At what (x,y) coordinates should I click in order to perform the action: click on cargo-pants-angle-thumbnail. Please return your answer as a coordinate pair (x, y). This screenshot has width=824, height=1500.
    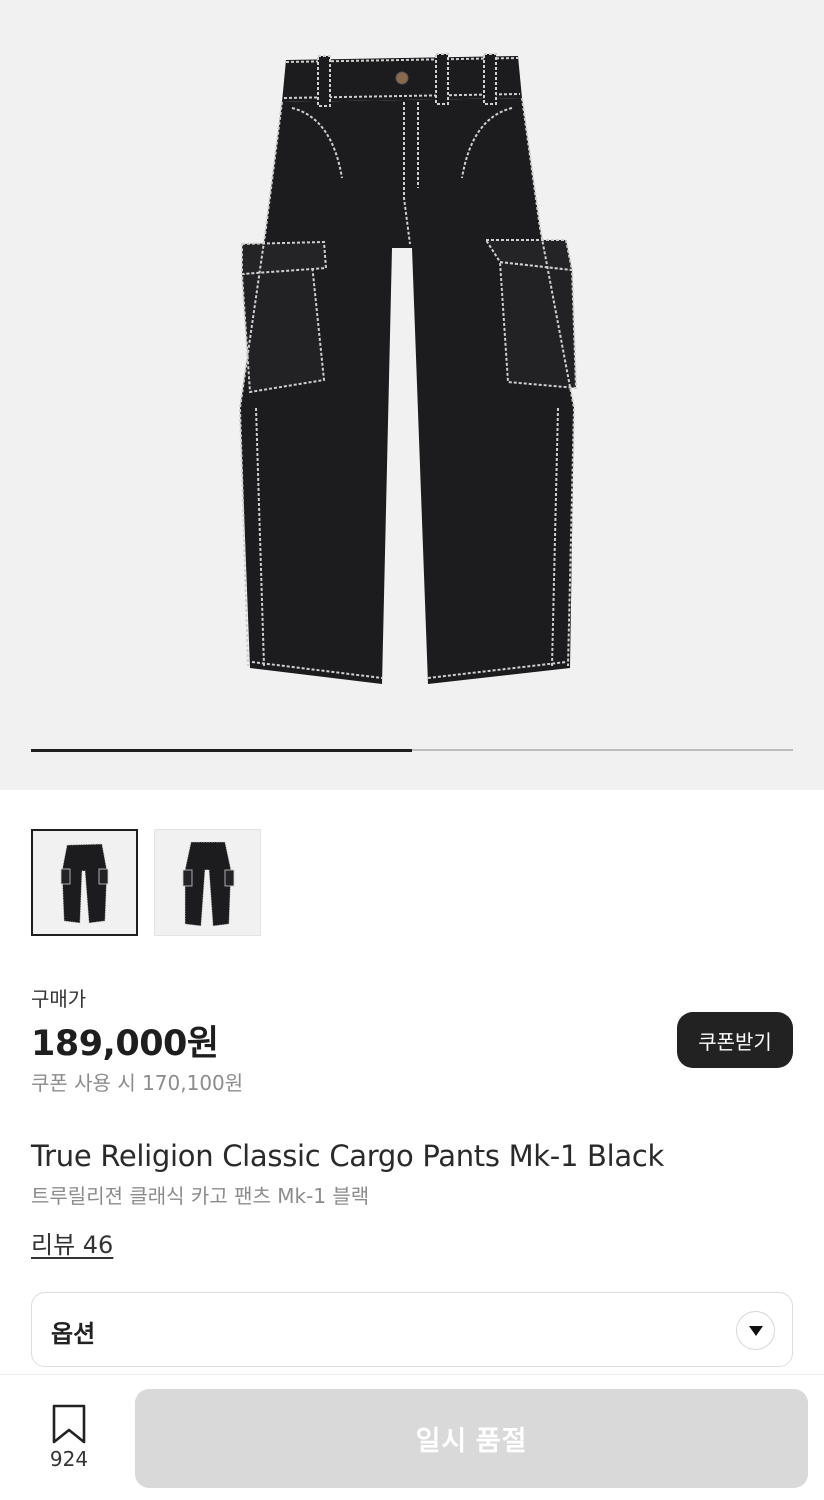
    Looking at the image, I should click on (208, 884).